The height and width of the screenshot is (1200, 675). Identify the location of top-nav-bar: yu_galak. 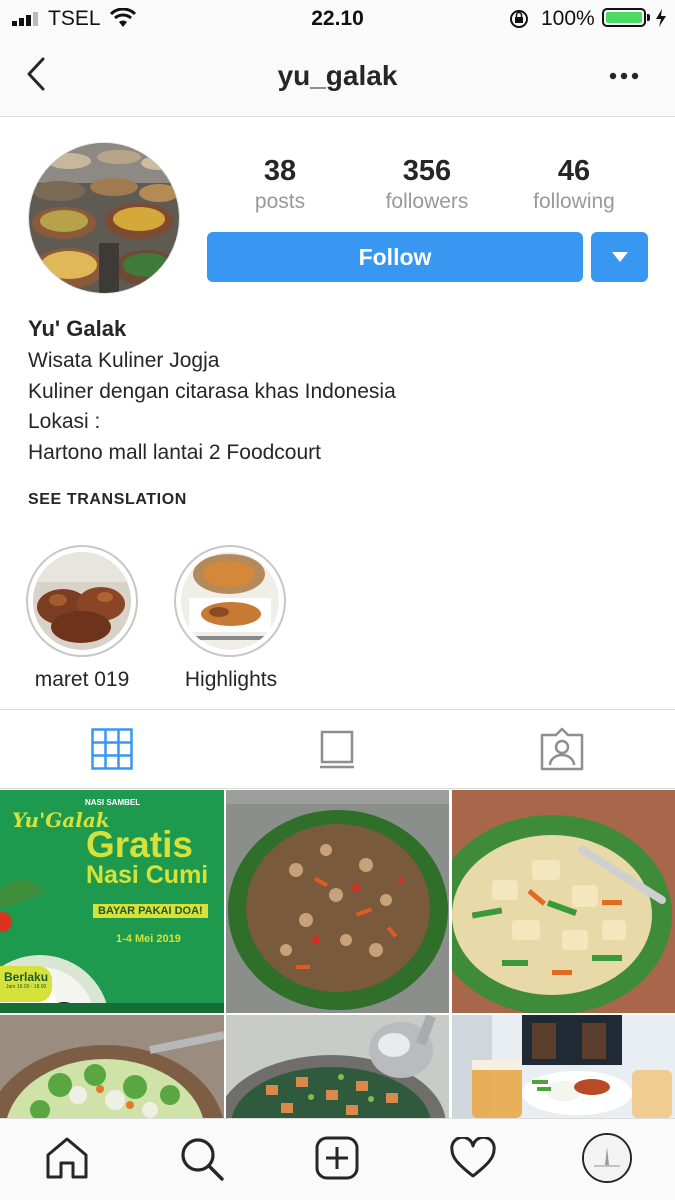
(337, 76).